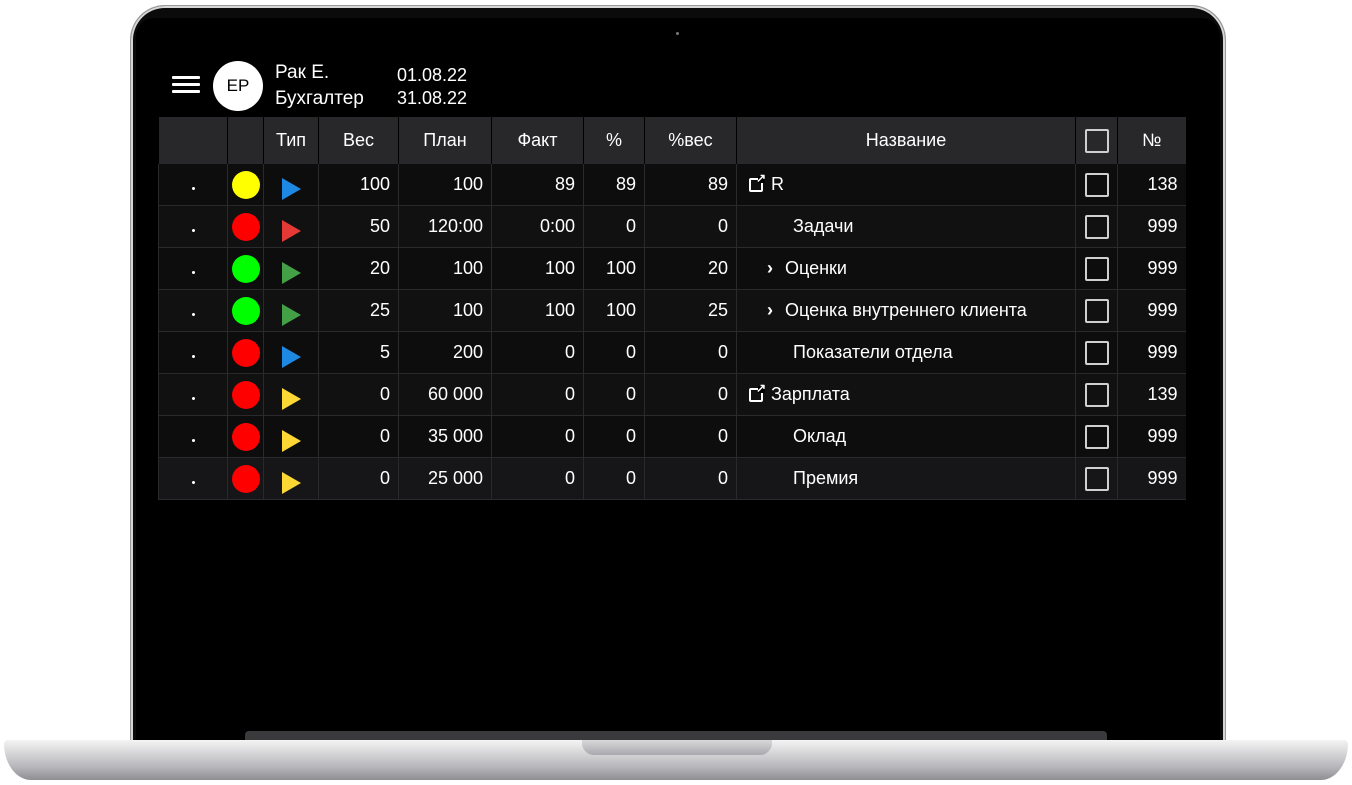  What do you see at coordinates (816, 268) in the screenshot?
I see `row-name: Оценки` at bounding box center [816, 268].